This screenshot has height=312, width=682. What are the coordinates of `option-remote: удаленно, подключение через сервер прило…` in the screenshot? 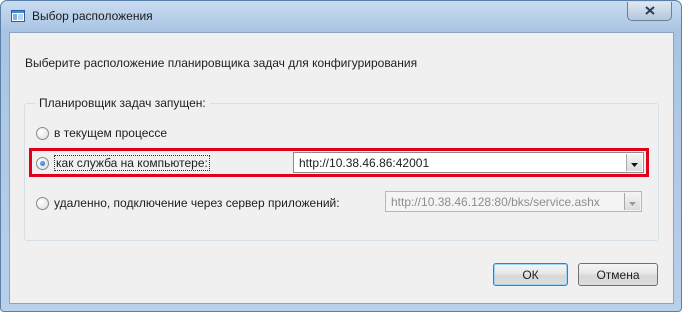 It's located at (188, 203).